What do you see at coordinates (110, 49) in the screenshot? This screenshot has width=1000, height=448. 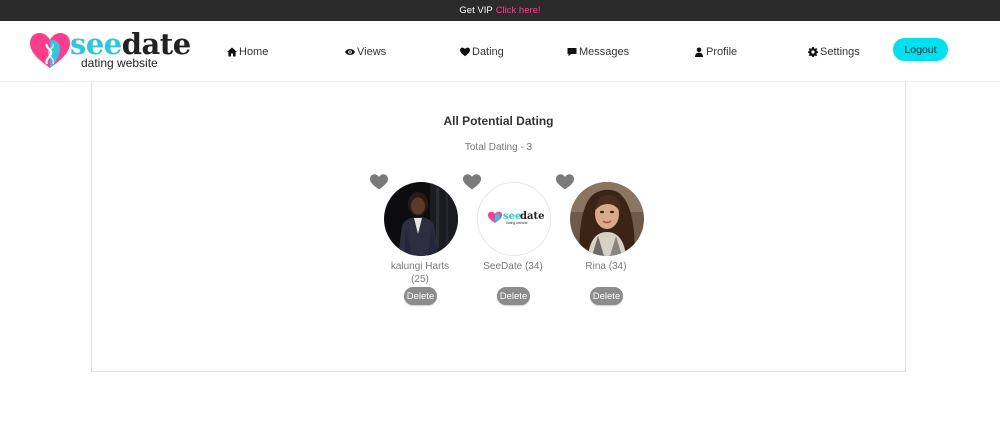 I see `logo: seedate dating website` at bounding box center [110, 49].